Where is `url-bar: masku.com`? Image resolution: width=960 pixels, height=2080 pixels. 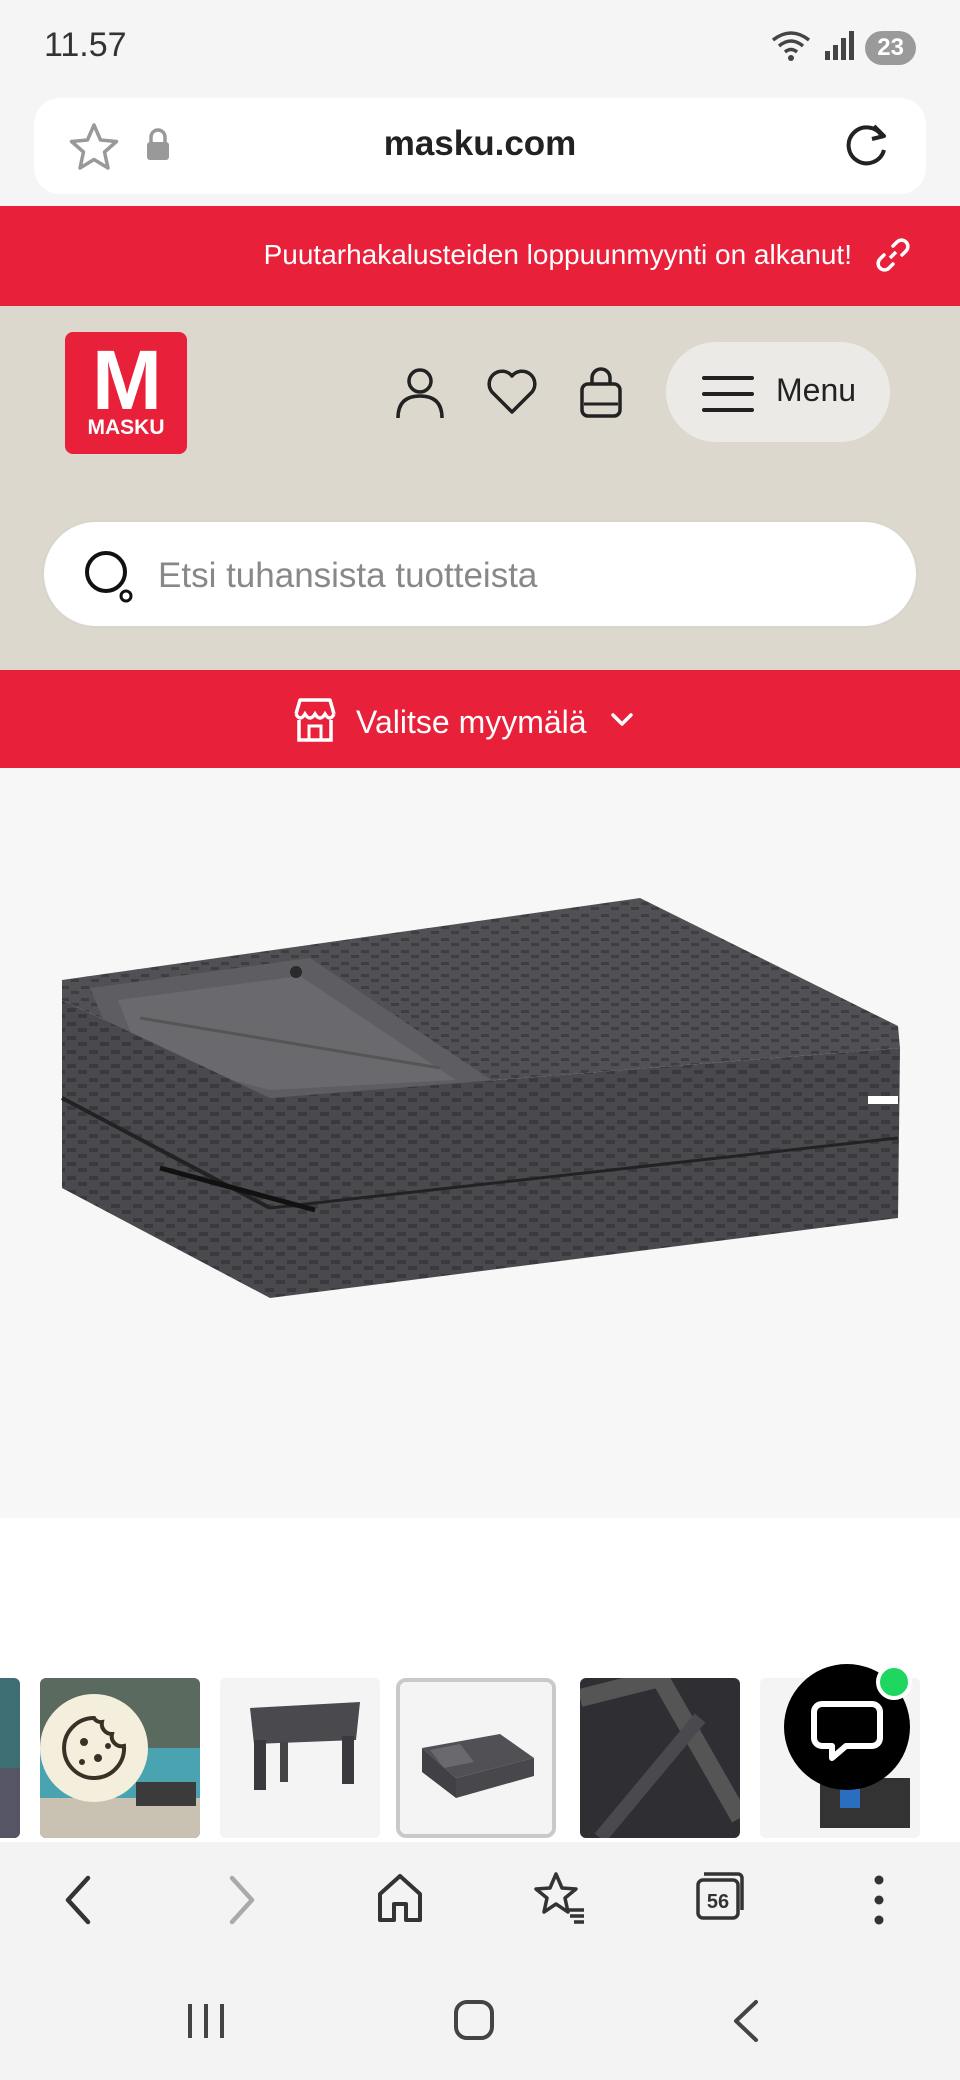 url-bar: masku.com is located at coordinates (480, 146).